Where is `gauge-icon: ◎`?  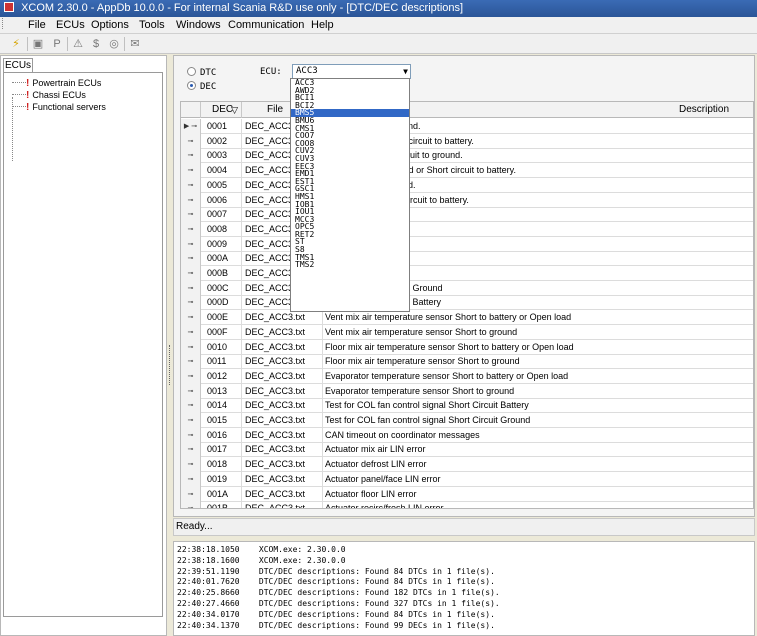 gauge-icon: ◎ is located at coordinates (114, 44).